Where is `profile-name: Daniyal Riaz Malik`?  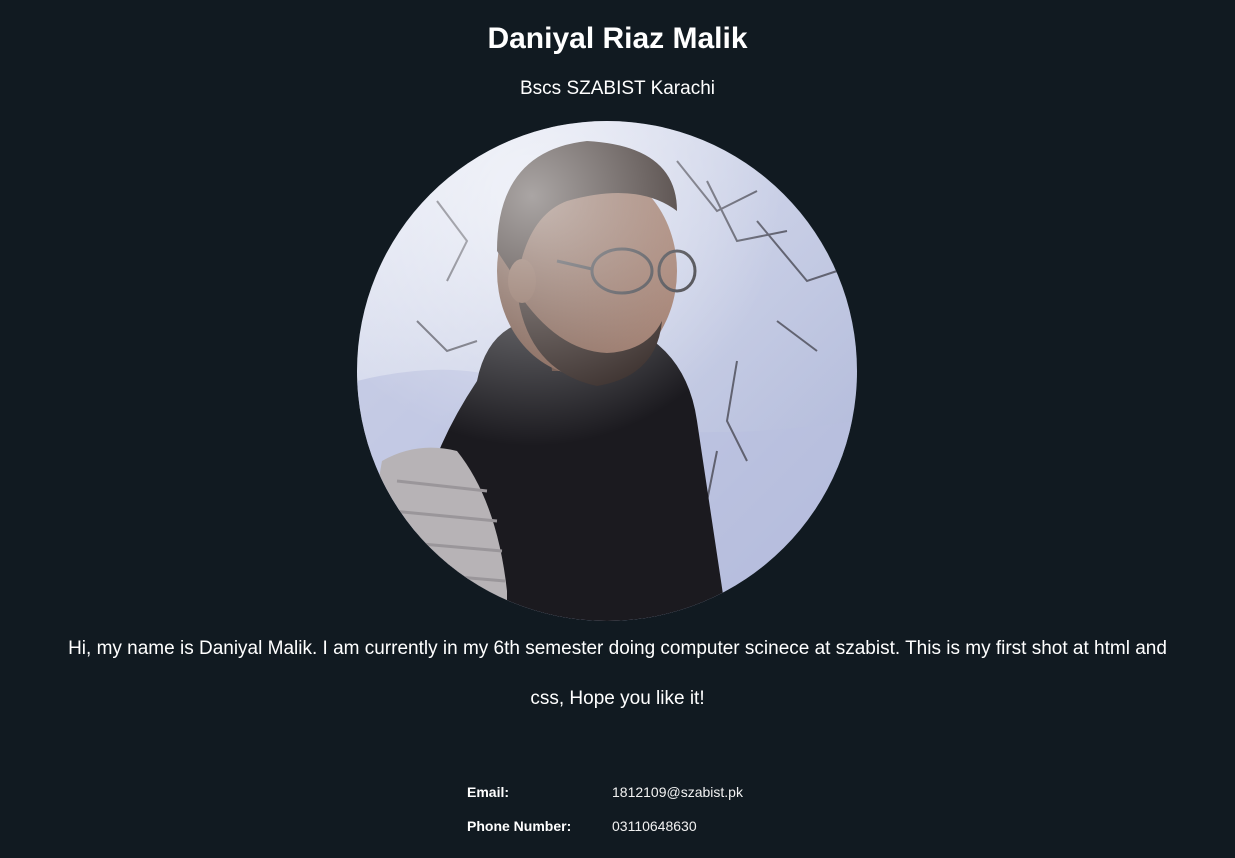 profile-name: Daniyal Riaz Malik is located at coordinates (617, 38).